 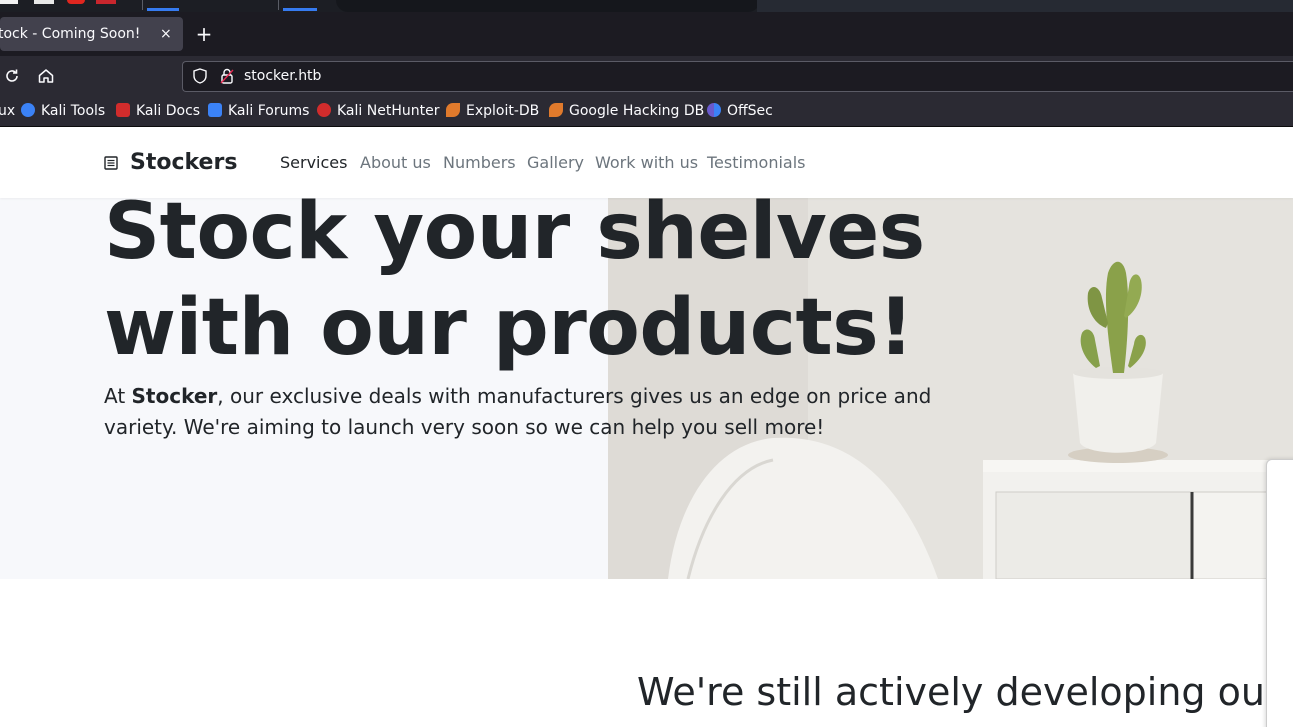 I want to click on os-taskbar, so click(x=646, y=6).